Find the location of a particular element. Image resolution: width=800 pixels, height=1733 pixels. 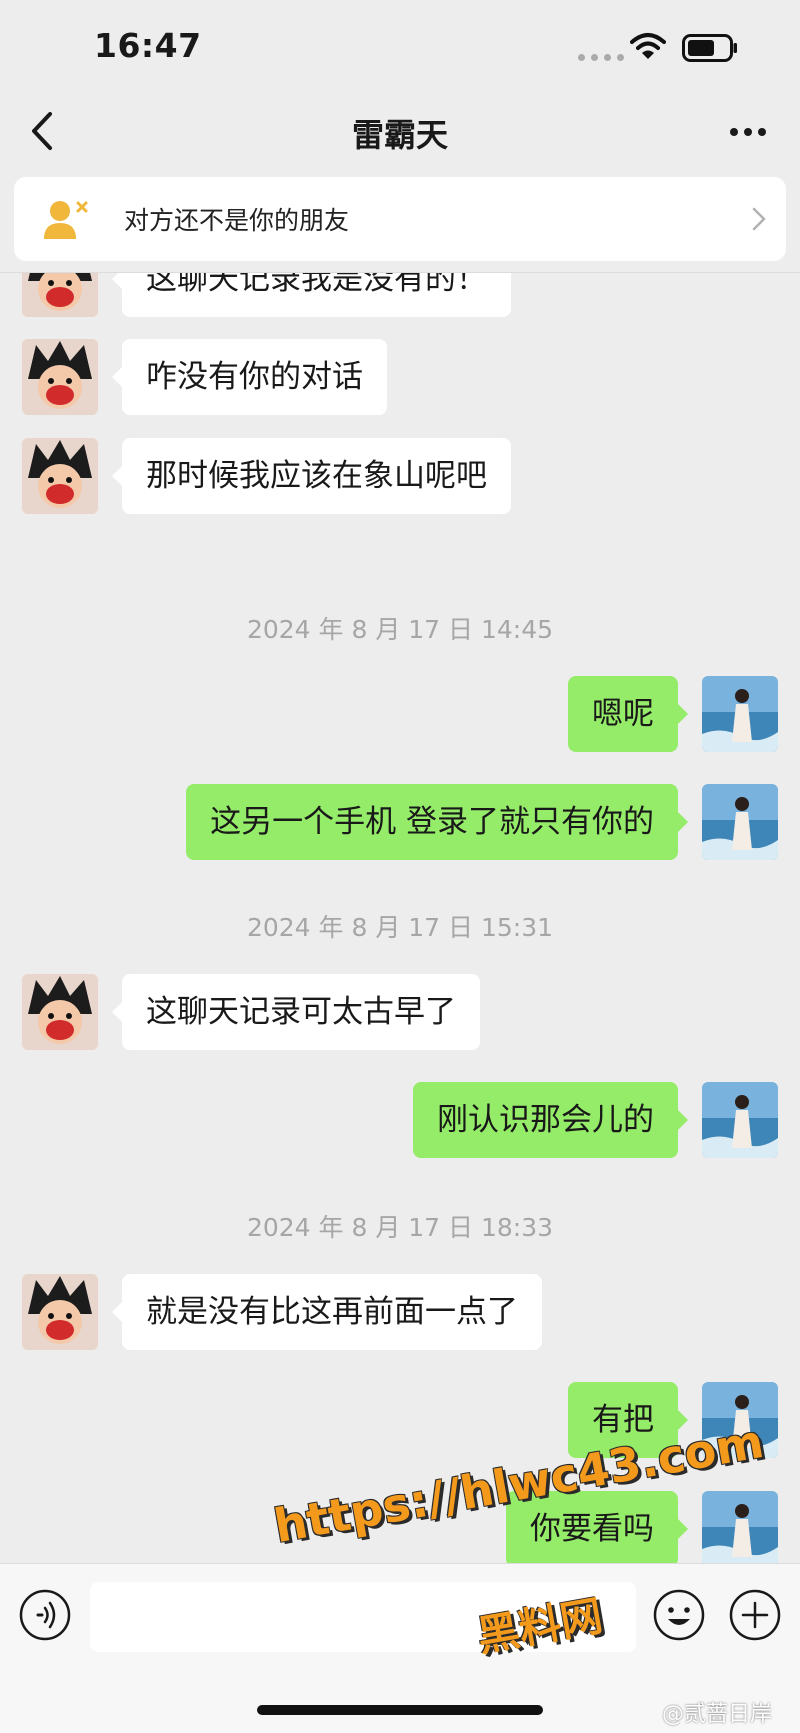

voice-icon is located at coordinates (45, 1615).